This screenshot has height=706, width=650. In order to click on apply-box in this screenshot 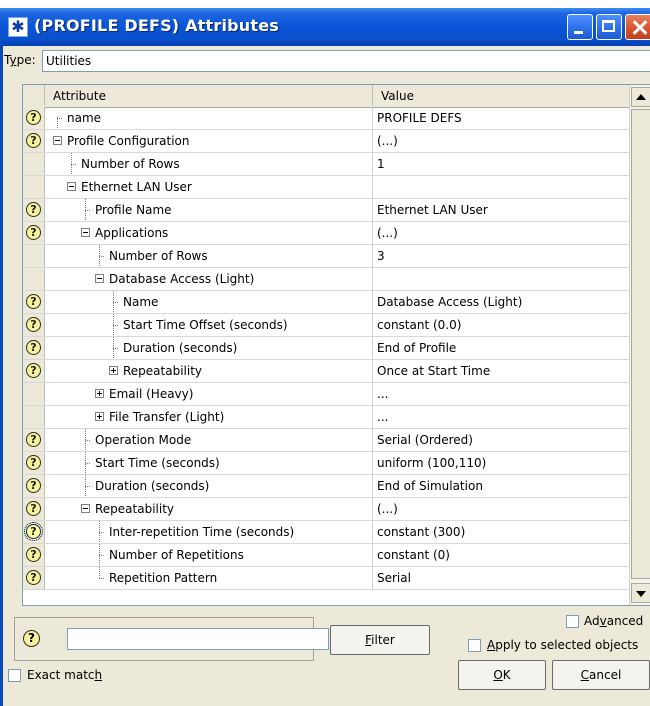, I will do `click(474, 645)`.